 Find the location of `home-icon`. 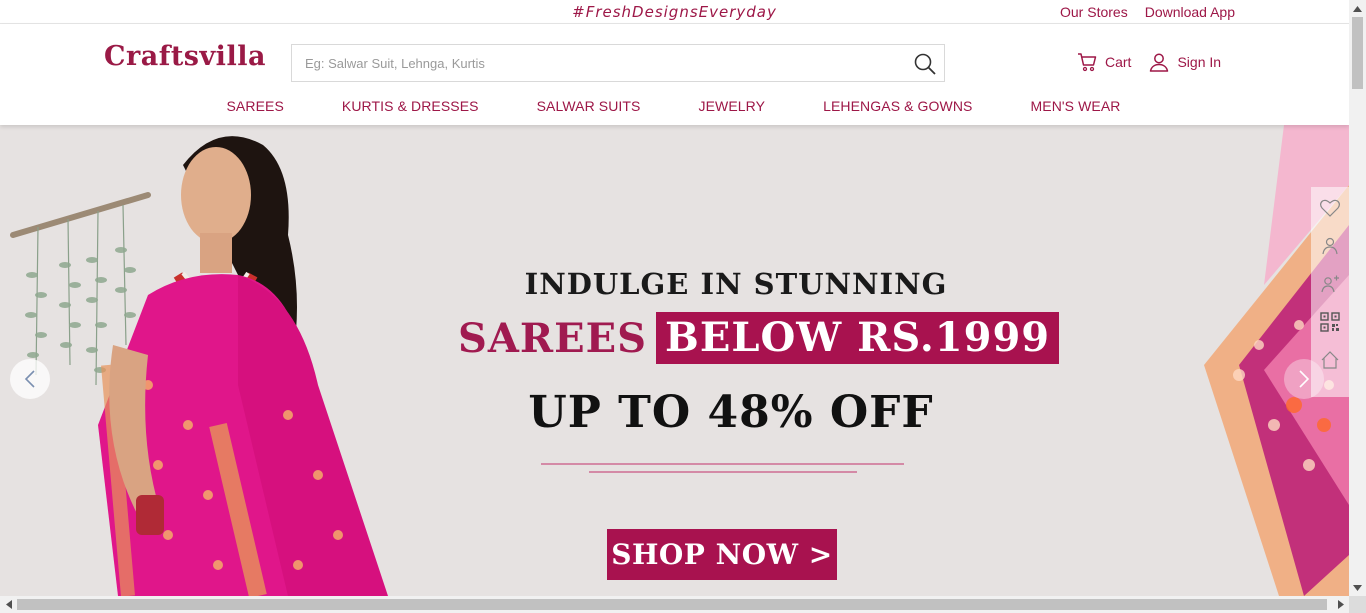

home-icon is located at coordinates (1330, 360).